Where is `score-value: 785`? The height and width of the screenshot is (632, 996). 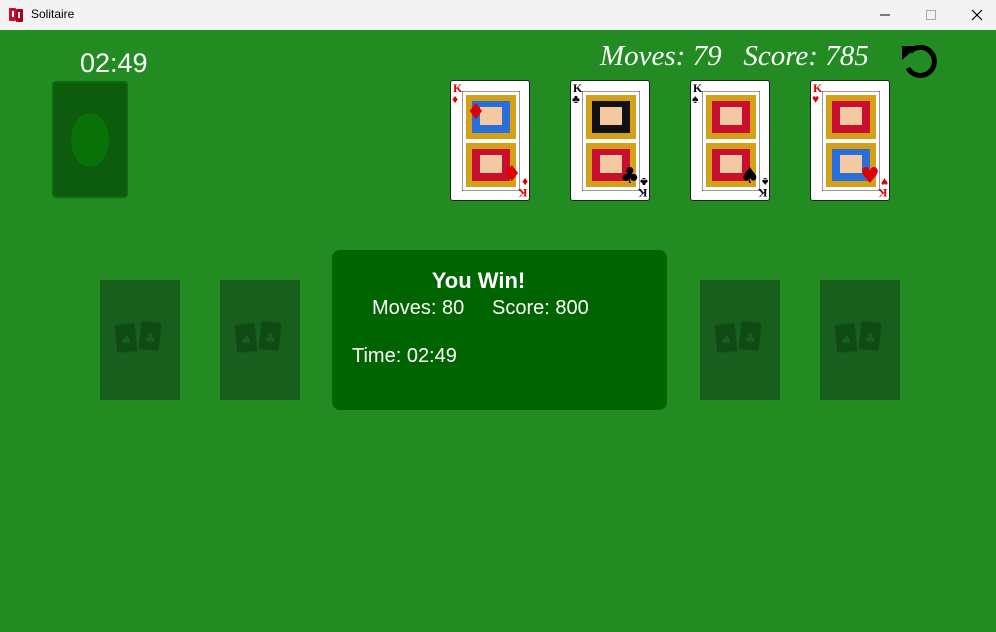
score-value: 785 is located at coordinates (847, 56).